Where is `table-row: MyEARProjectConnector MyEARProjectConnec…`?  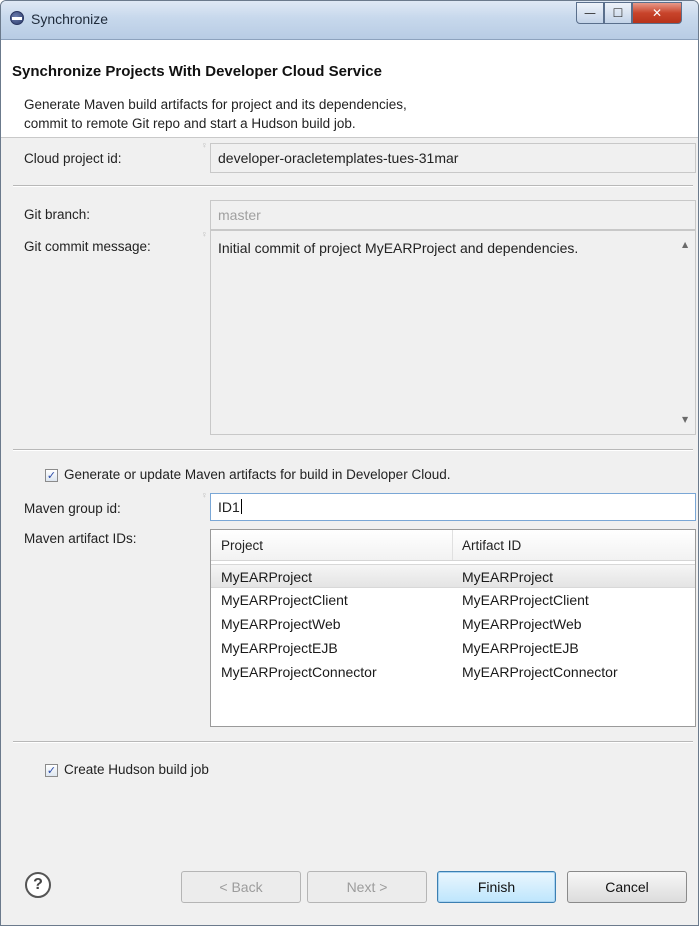 table-row: MyEARProjectConnector MyEARProjectConnec… is located at coordinates (453, 672).